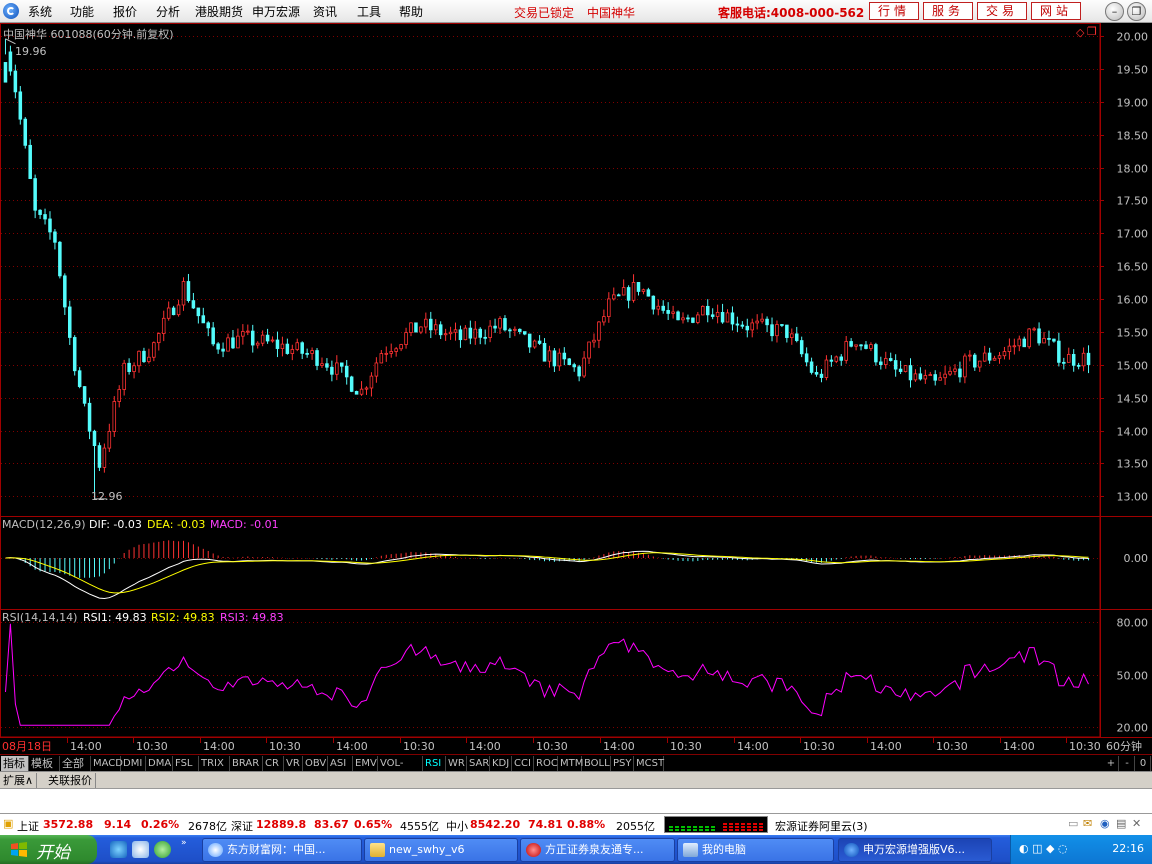  Describe the element at coordinates (214, 763) in the screenshot. I see `indicator-tab-trix: TRIX` at that location.